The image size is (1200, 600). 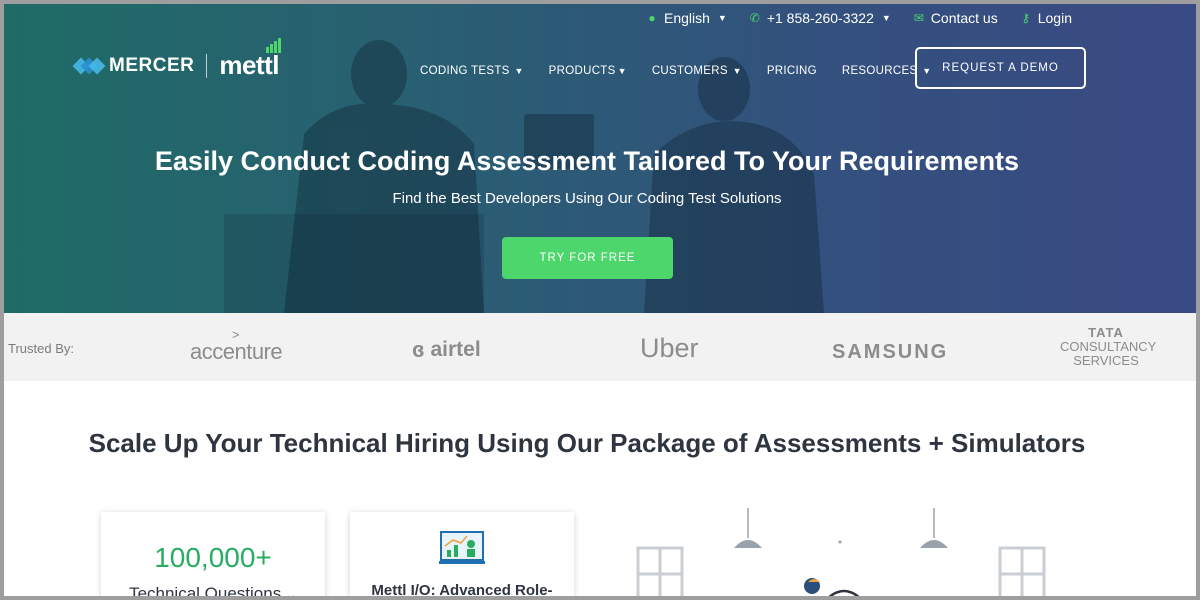 I want to click on try-for-free-button: TRY FOR FREE, so click(x=587, y=258).